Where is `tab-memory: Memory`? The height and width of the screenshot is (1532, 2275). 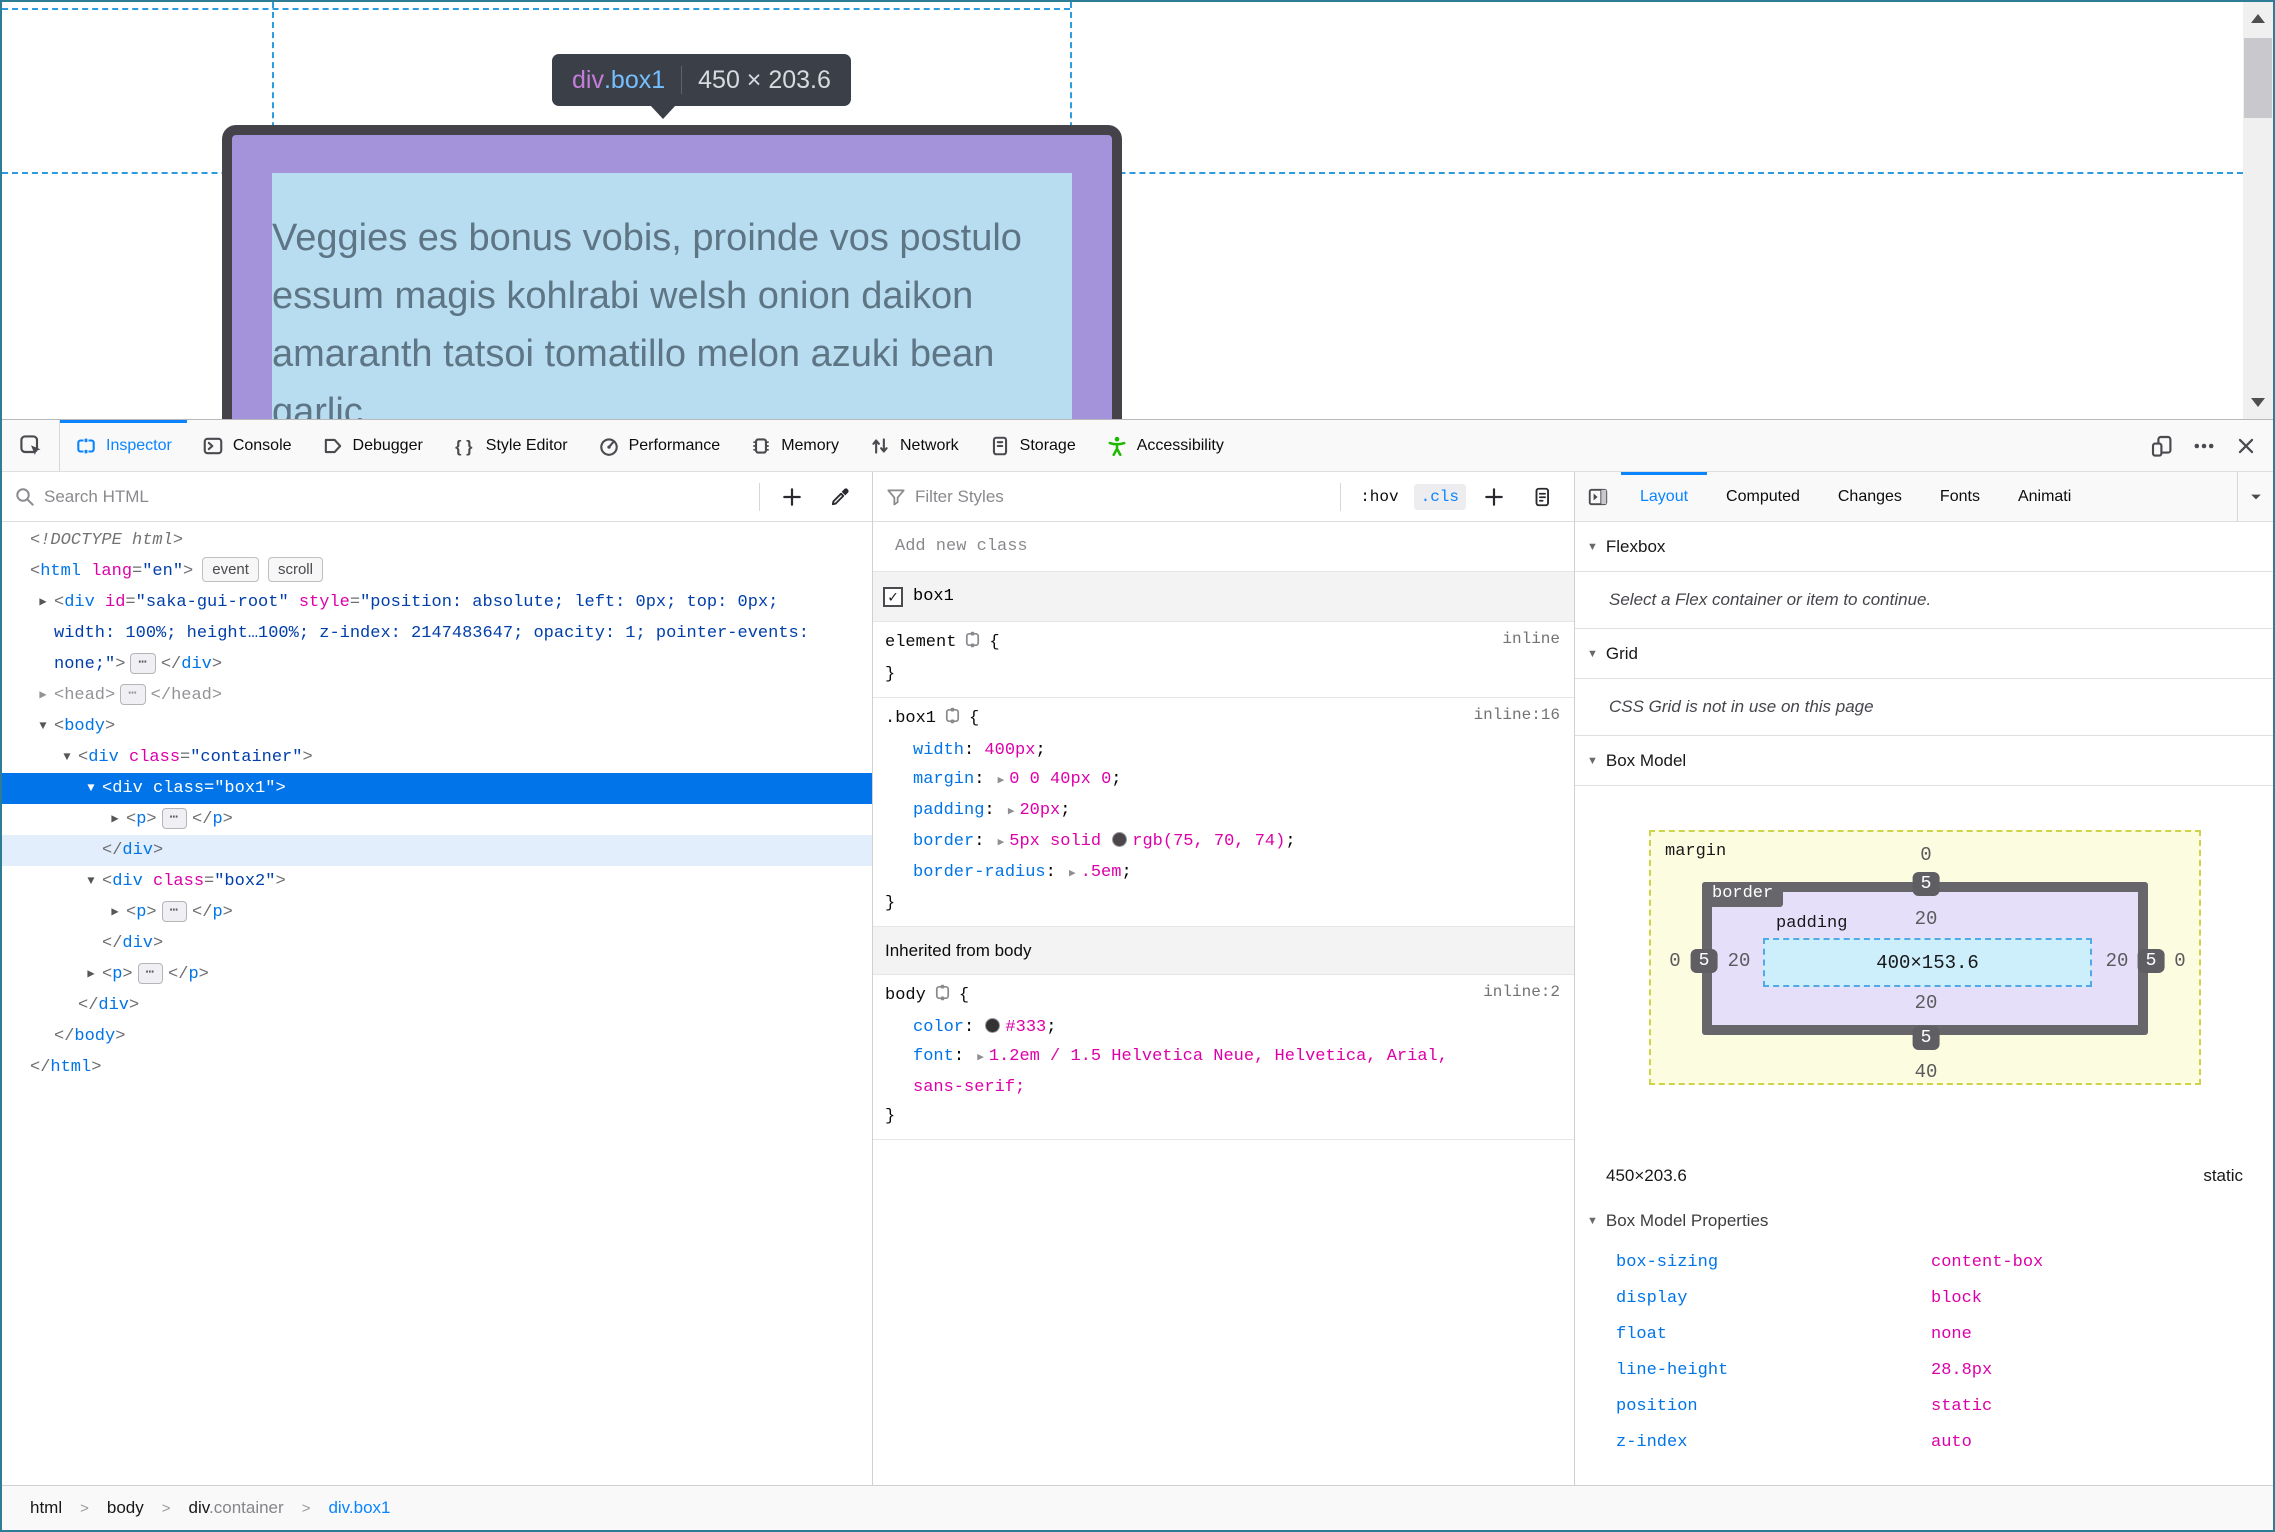 tab-memory: Memory is located at coordinates (794, 445).